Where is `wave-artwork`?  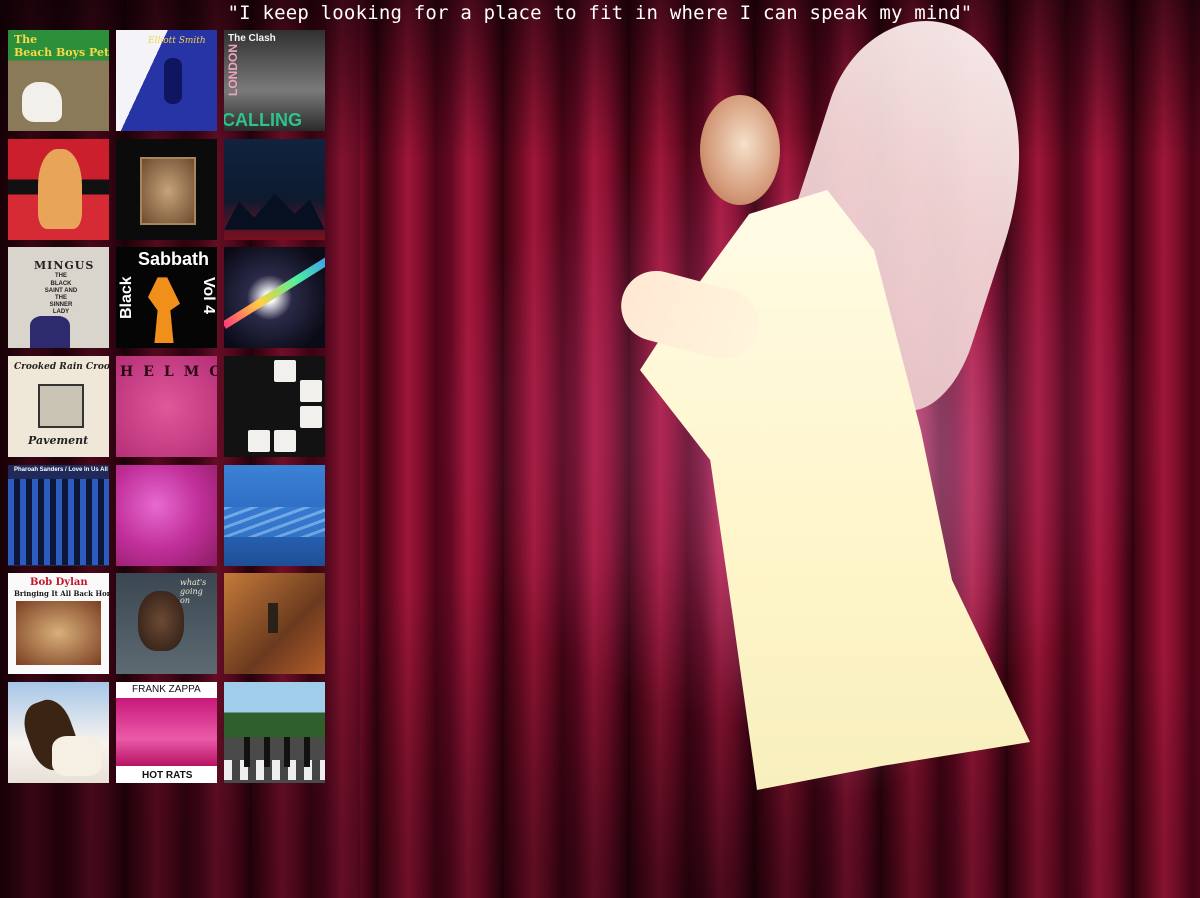 wave-artwork is located at coordinates (274, 521).